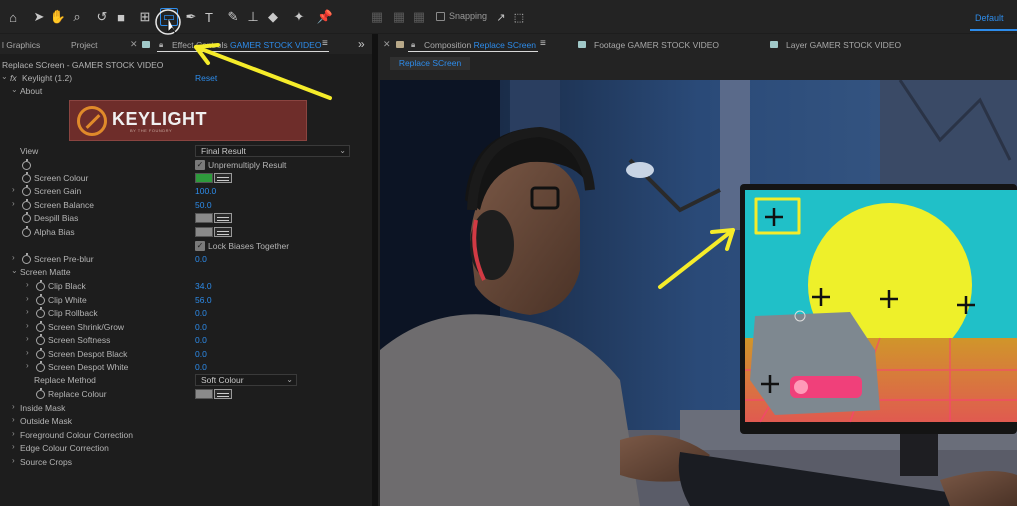 The height and width of the screenshot is (506, 1017). What do you see at coordinates (696, 258) in the screenshot?
I see `annotation-arrow-viewer` at bounding box center [696, 258].